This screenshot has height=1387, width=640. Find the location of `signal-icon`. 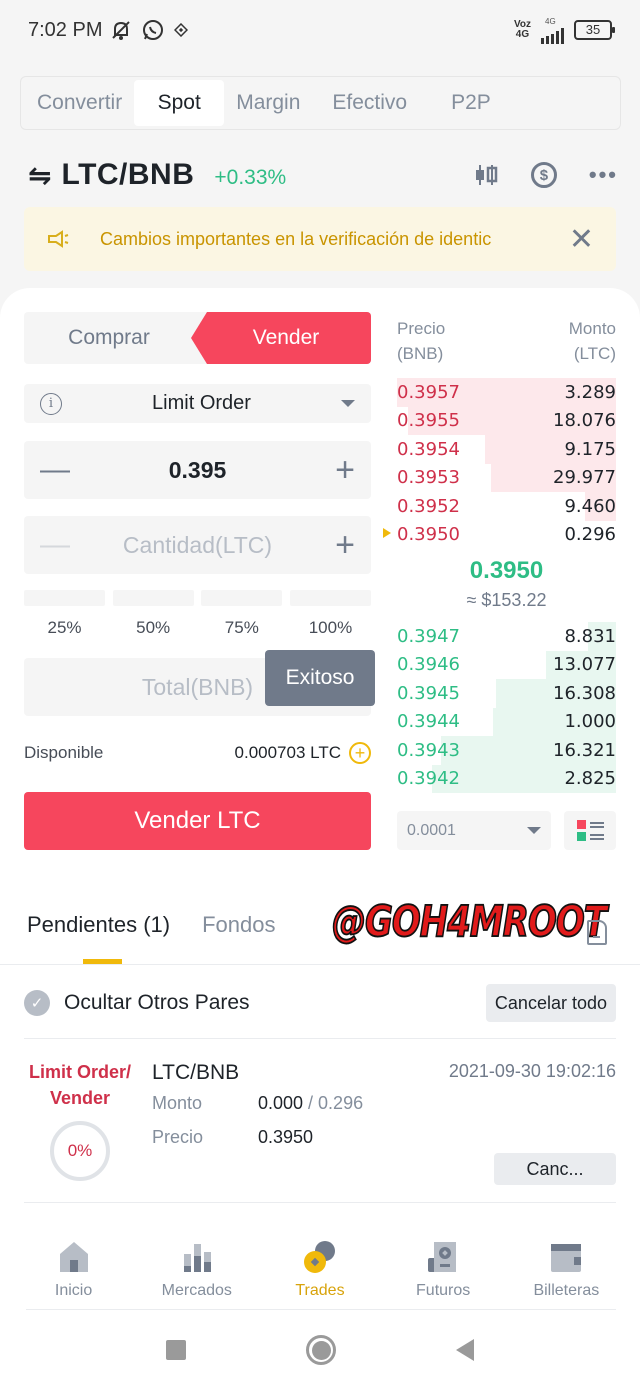

signal-icon is located at coordinates (552, 35).